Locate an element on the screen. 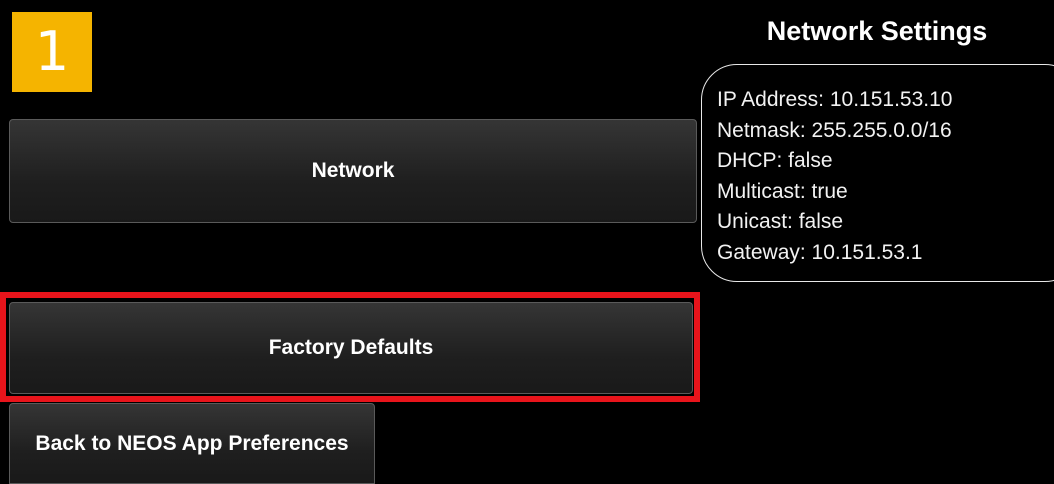 This screenshot has width=1054, height=484. gateway-info: Gateway: 10.151.53.1 is located at coordinates (820, 252).